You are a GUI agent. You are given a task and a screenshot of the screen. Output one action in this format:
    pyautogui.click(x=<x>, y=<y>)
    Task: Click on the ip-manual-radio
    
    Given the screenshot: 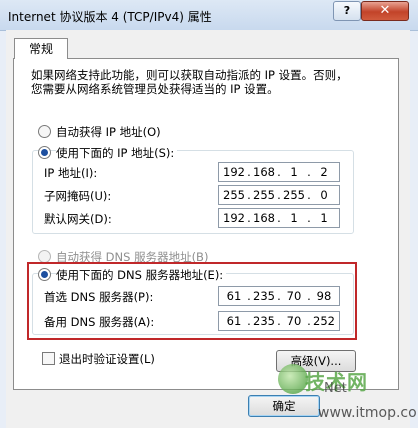 What is the action you would take?
    pyautogui.click(x=44, y=152)
    